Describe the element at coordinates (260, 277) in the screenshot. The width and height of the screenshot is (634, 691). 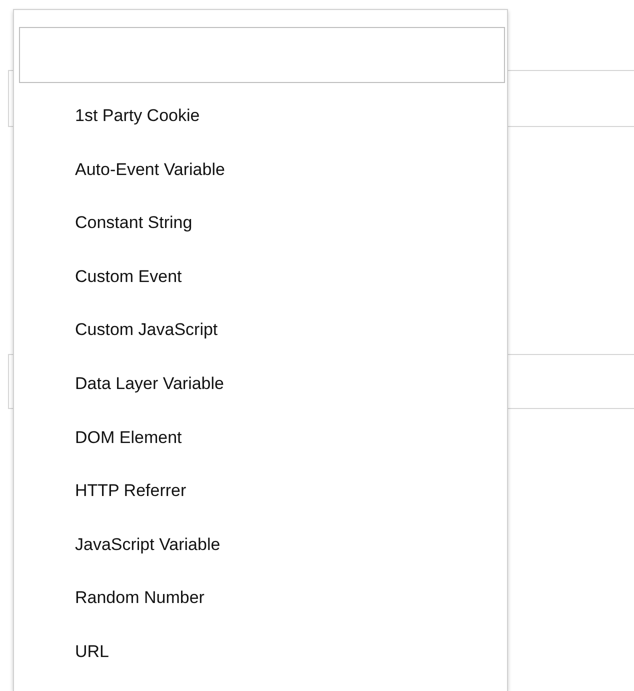
I see `dropdown-option: Custom Event` at that location.